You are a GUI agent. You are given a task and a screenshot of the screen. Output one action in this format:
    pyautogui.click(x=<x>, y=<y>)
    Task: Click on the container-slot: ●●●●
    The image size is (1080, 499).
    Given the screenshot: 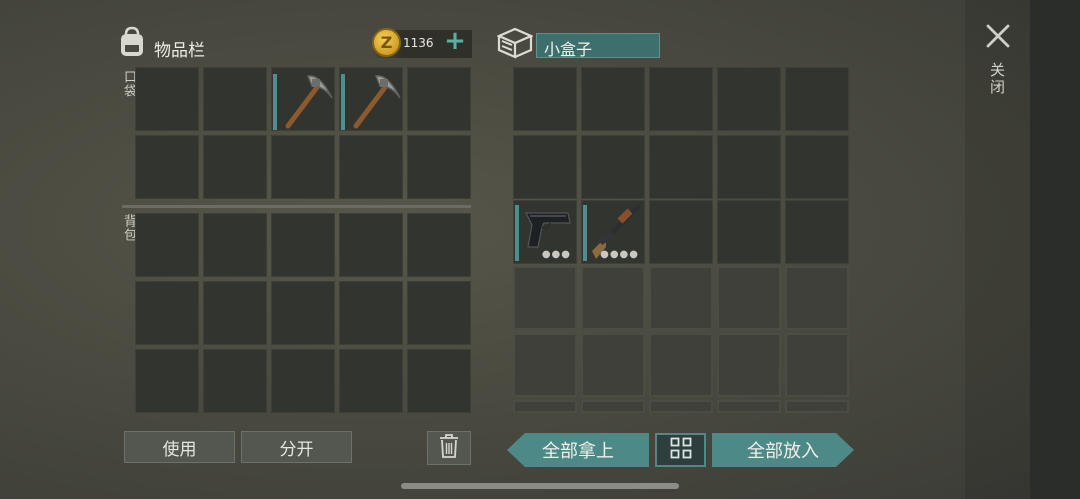 What is the action you would take?
    pyautogui.click(x=613, y=232)
    